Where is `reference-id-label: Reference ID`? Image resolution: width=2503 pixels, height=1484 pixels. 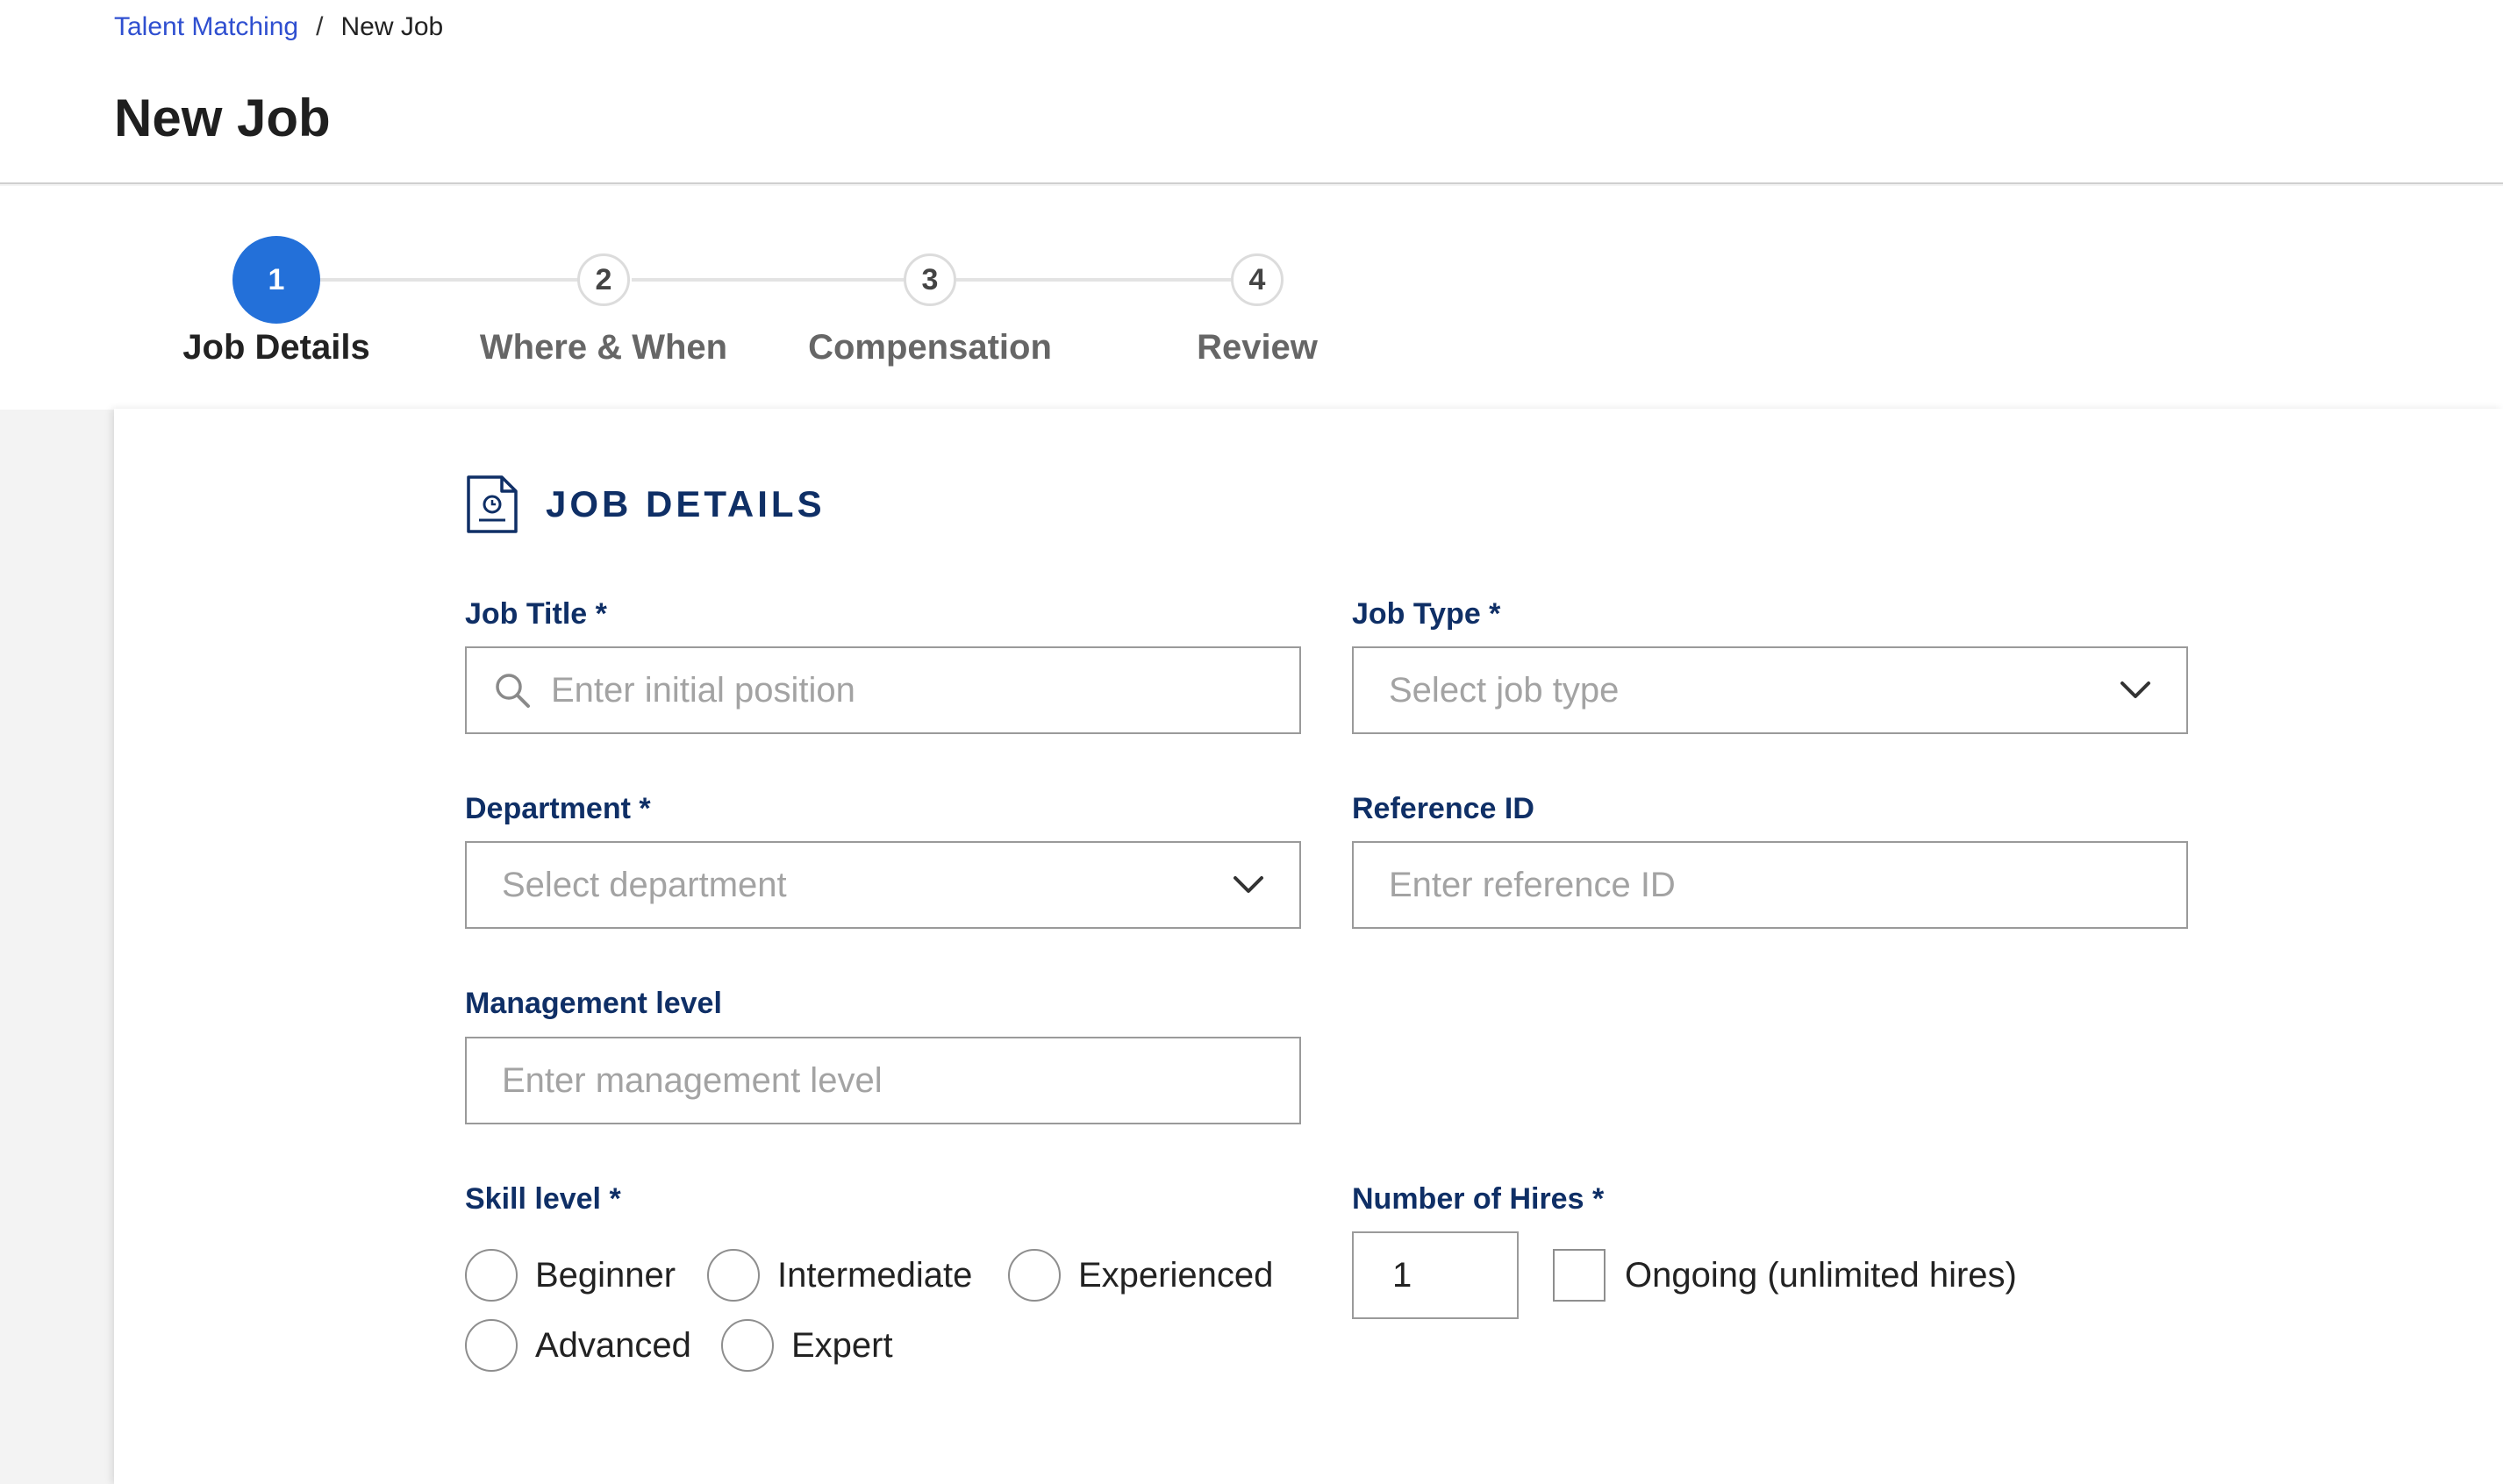 reference-id-label: Reference ID is located at coordinates (1443, 808).